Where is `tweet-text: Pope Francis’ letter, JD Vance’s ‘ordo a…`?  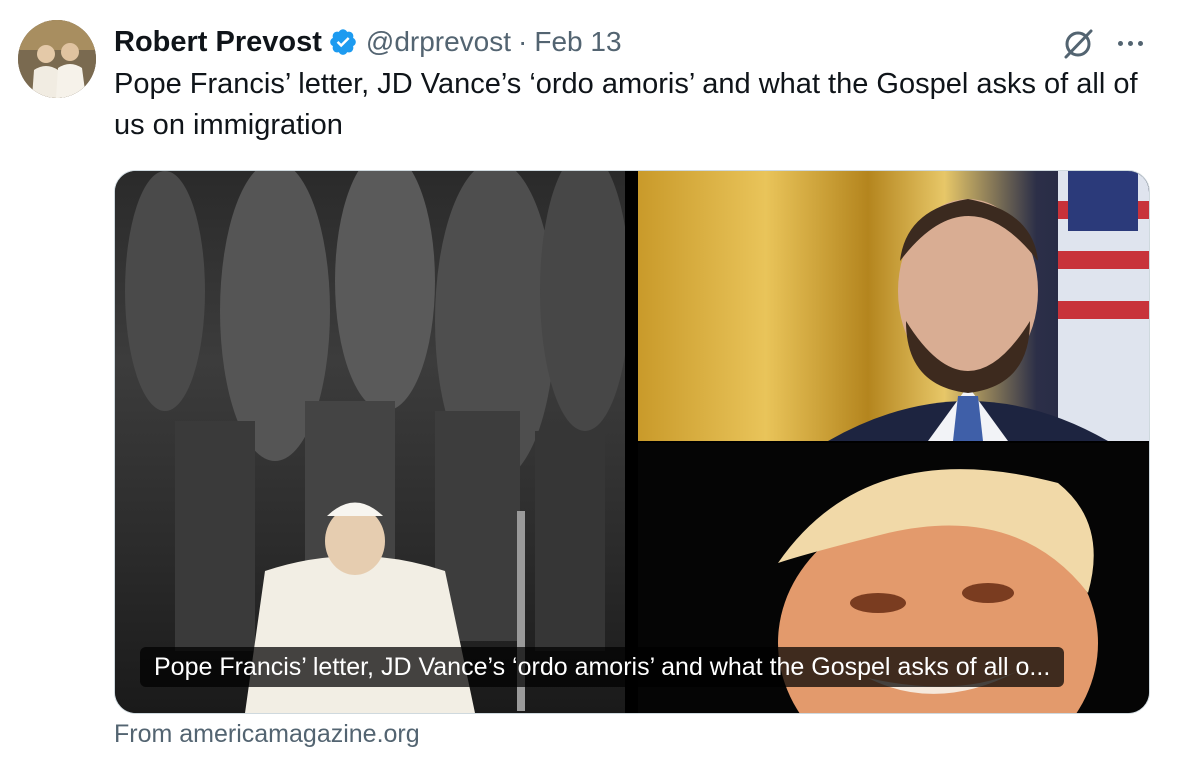 tweet-text: Pope Francis’ letter, JD Vance’s ‘ordo a… is located at coordinates (626, 104).